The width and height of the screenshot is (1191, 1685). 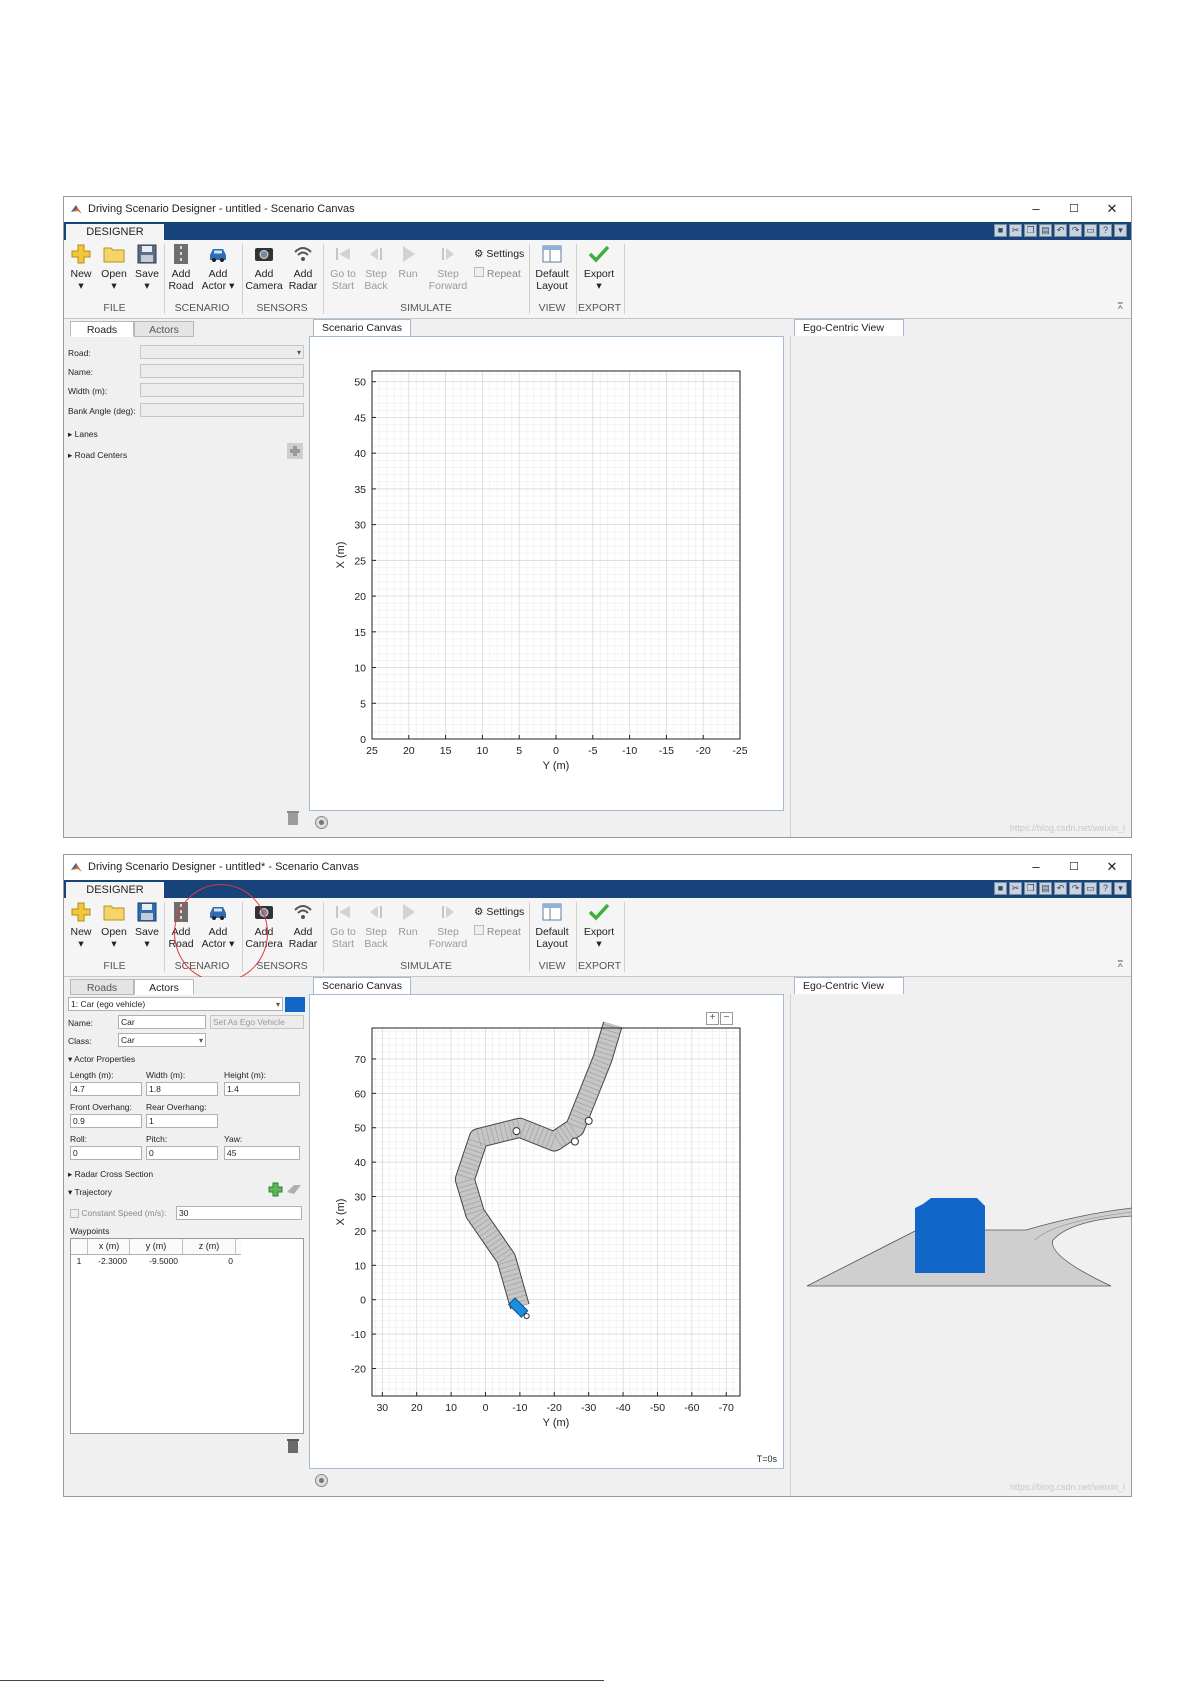 I want to click on class-select: Car ▾, so click(x=162, y=1040).